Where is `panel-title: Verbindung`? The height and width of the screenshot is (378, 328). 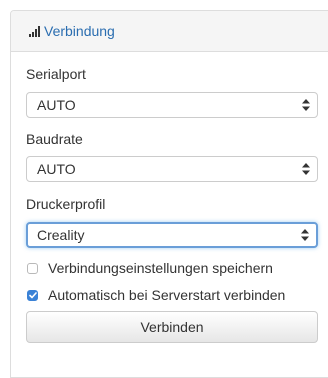 panel-title: Verbindung is located at coordinates (79, 31).